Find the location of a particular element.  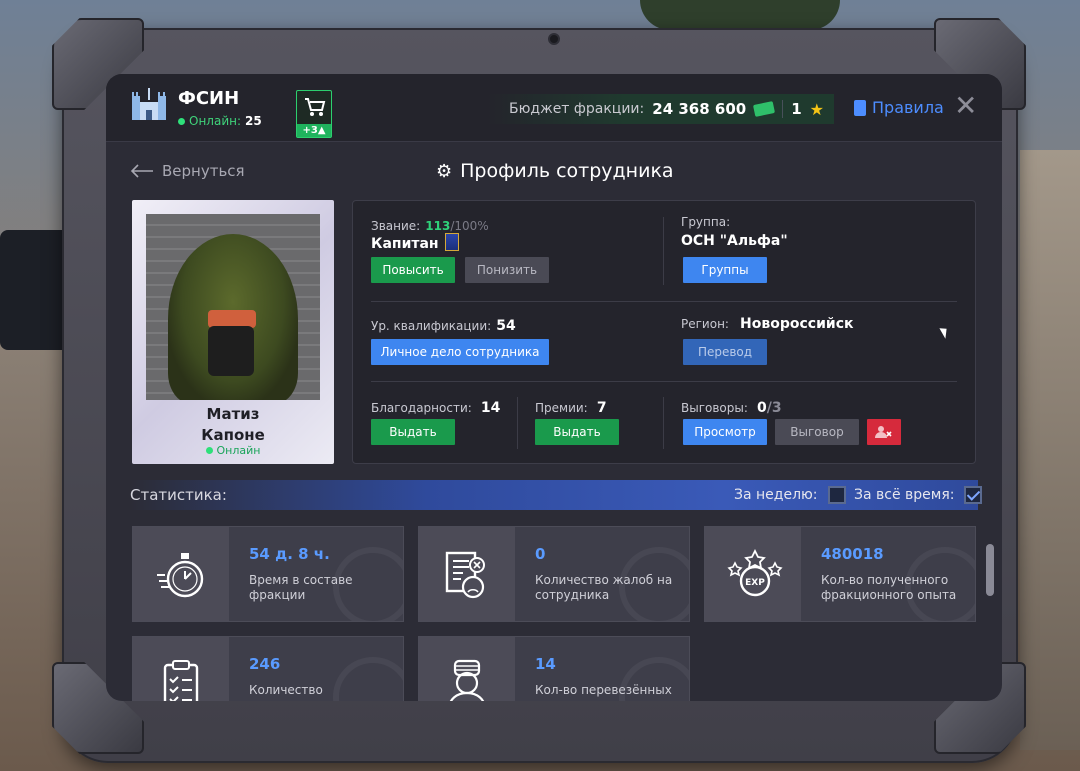

budget-value: 24 368 600 is located at coordinates (699, 109).